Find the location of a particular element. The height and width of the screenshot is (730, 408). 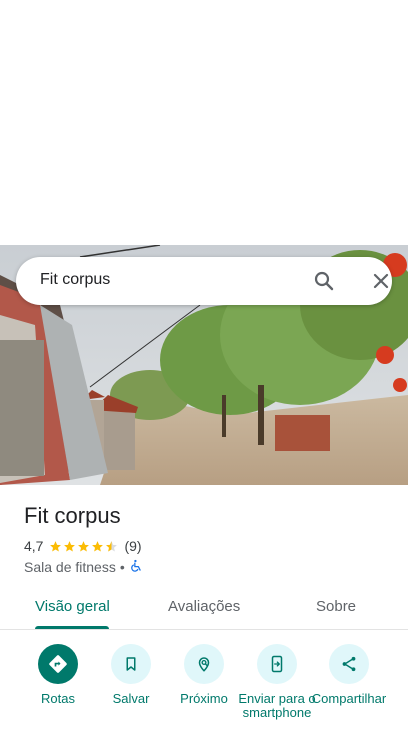

directions-icon is located at coordinates (58, 664).